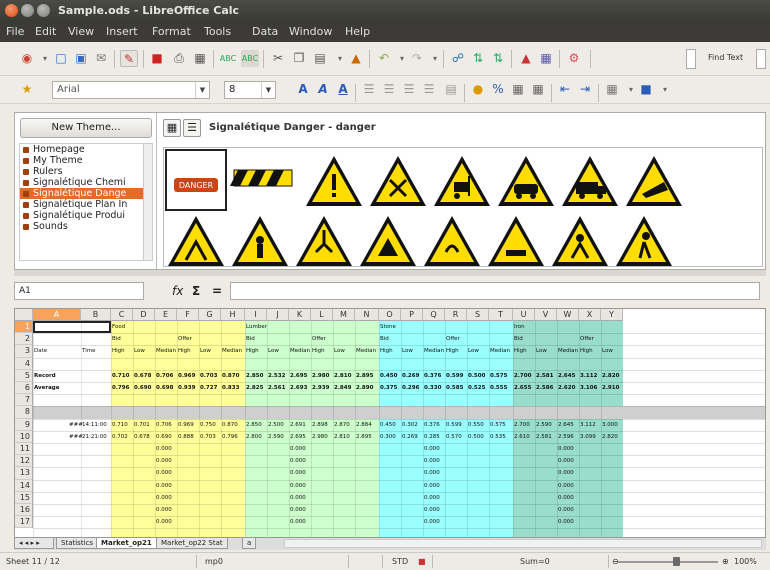 The image size is (770, 570). I want to click on column-header: L, so click(322, 315).